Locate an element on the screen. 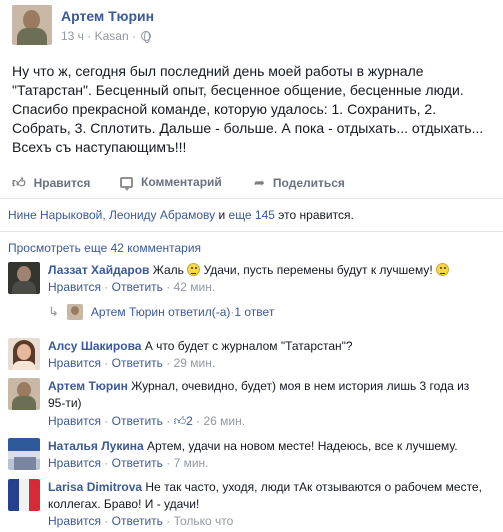  replies-row: ↳ Артем Тюрин ответил(-а) · 1 ответ is located at coordinates (161, 312).